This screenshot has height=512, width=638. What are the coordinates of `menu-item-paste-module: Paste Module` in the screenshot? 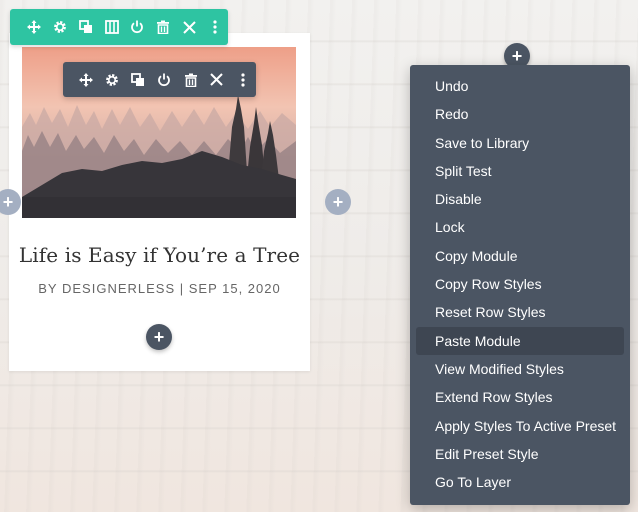 It's located at (520, 340).